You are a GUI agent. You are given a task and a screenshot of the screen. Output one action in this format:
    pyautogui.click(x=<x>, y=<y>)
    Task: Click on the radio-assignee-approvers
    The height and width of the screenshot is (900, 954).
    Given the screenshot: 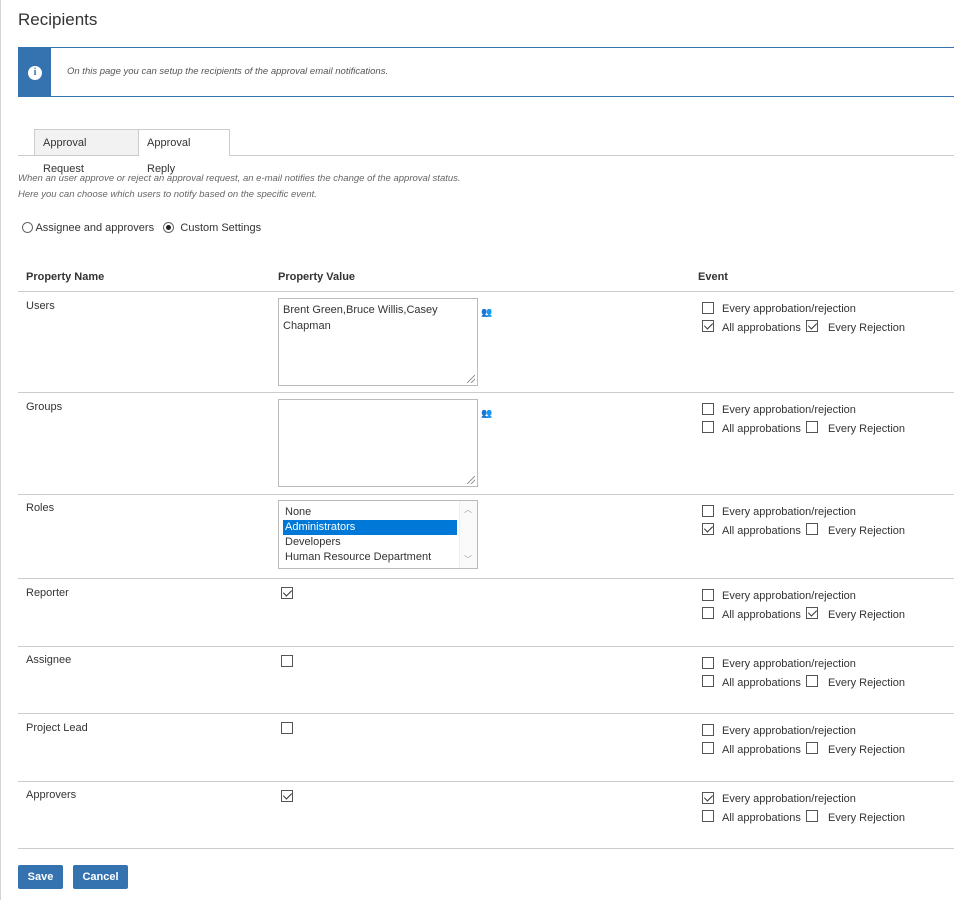 What is the action you would take?
    pyautogui.click(x=27, y=227)
    